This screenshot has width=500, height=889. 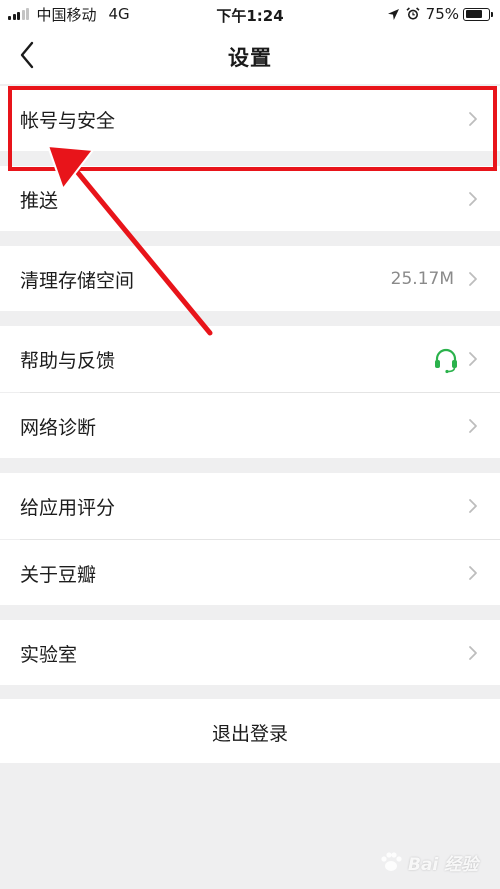 What do you see at coordinates (250, 198) in the screenshot?
I see `settings-item-push: 推送` at bounding box center [250, 198].